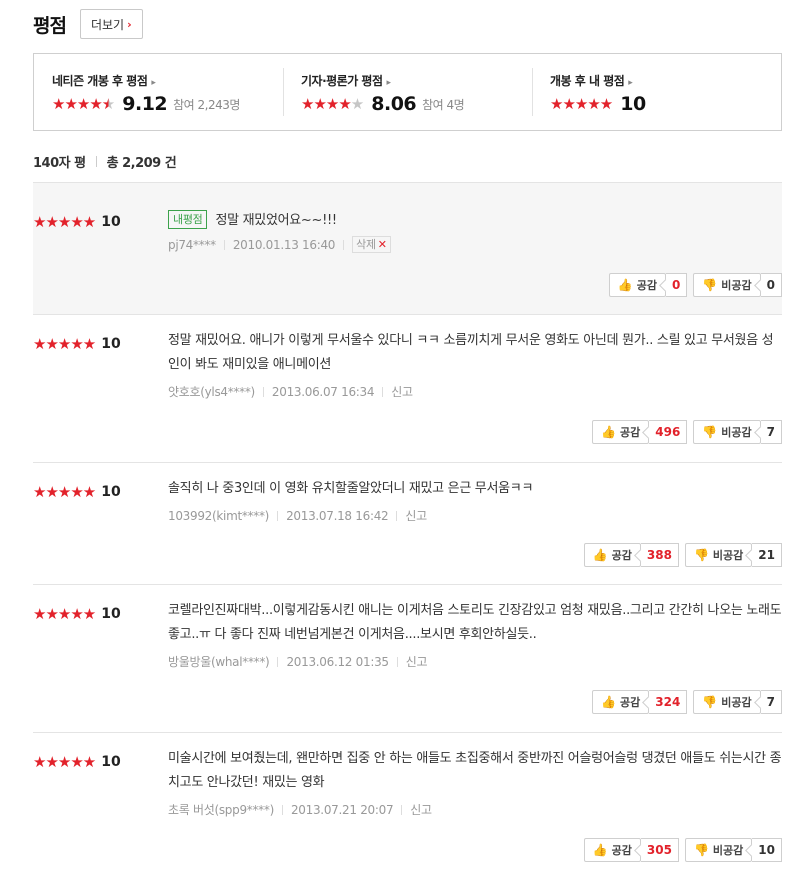  What do you see at coordinates (656, 92) in the screenshot?
I see `my-score-cell: 개봉 후 내 평점 ▸ ★★★★★ 10` at bounding box center [656, 92].